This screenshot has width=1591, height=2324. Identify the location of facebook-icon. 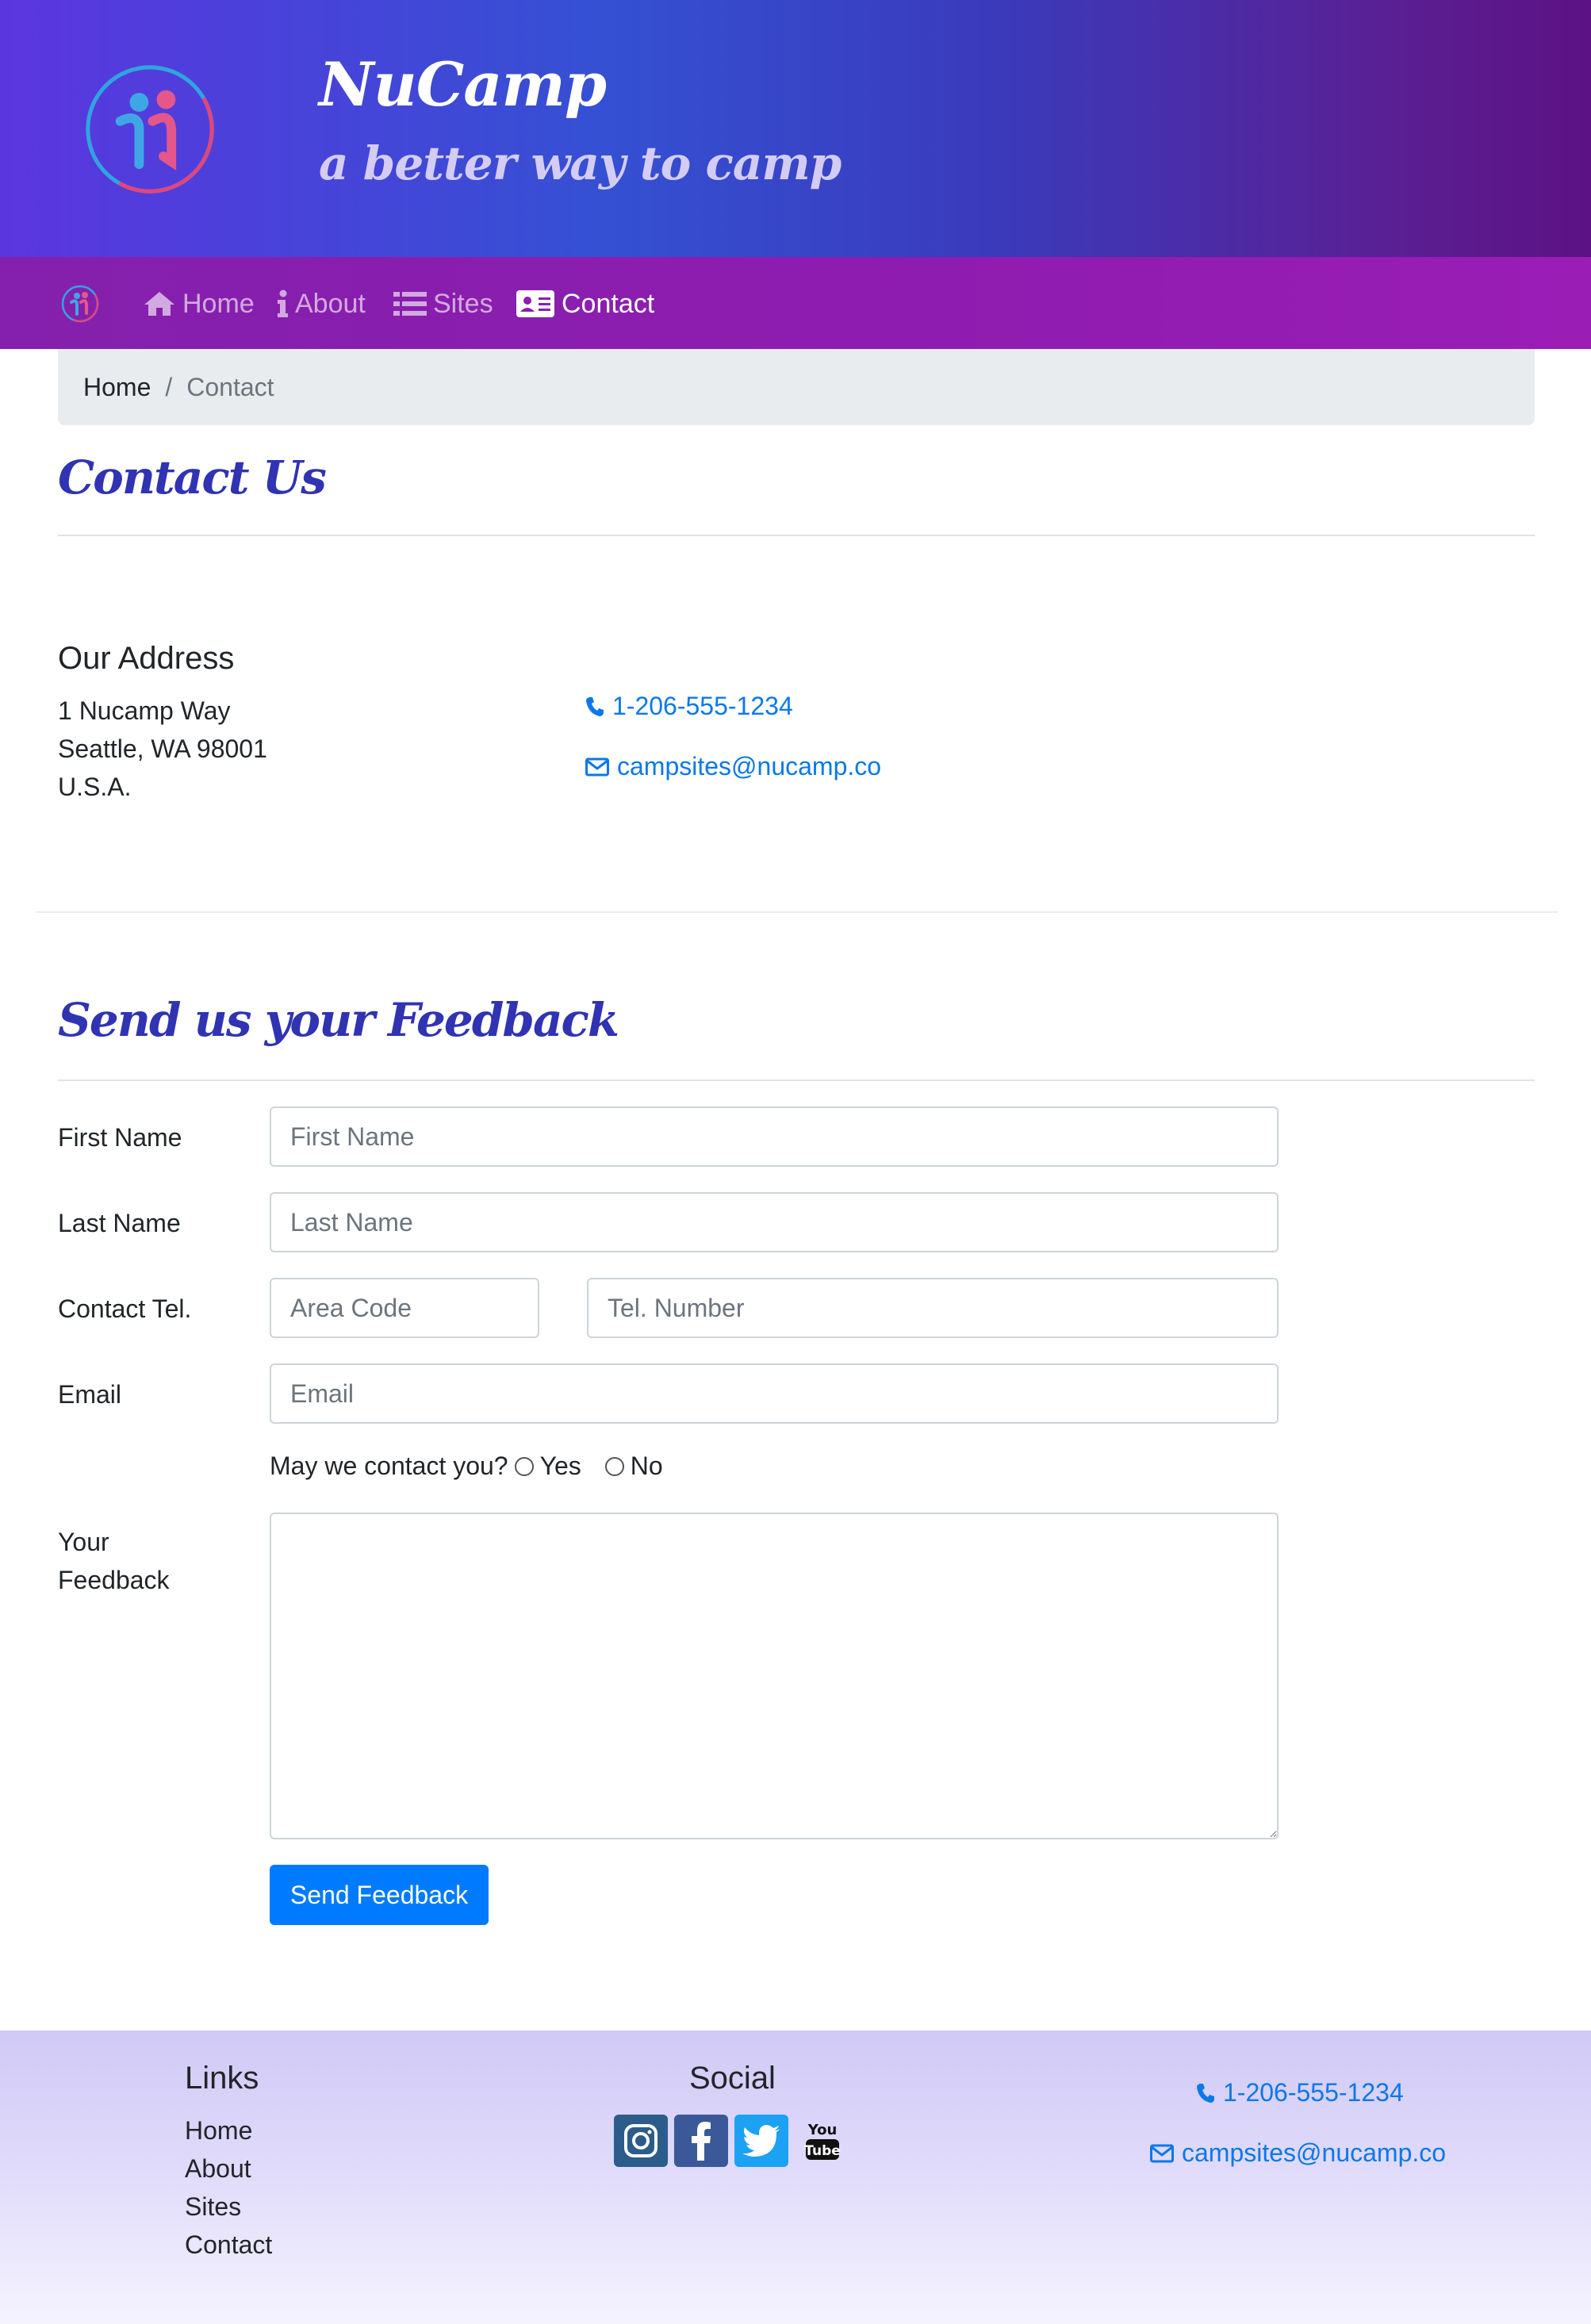
(701, 2142).